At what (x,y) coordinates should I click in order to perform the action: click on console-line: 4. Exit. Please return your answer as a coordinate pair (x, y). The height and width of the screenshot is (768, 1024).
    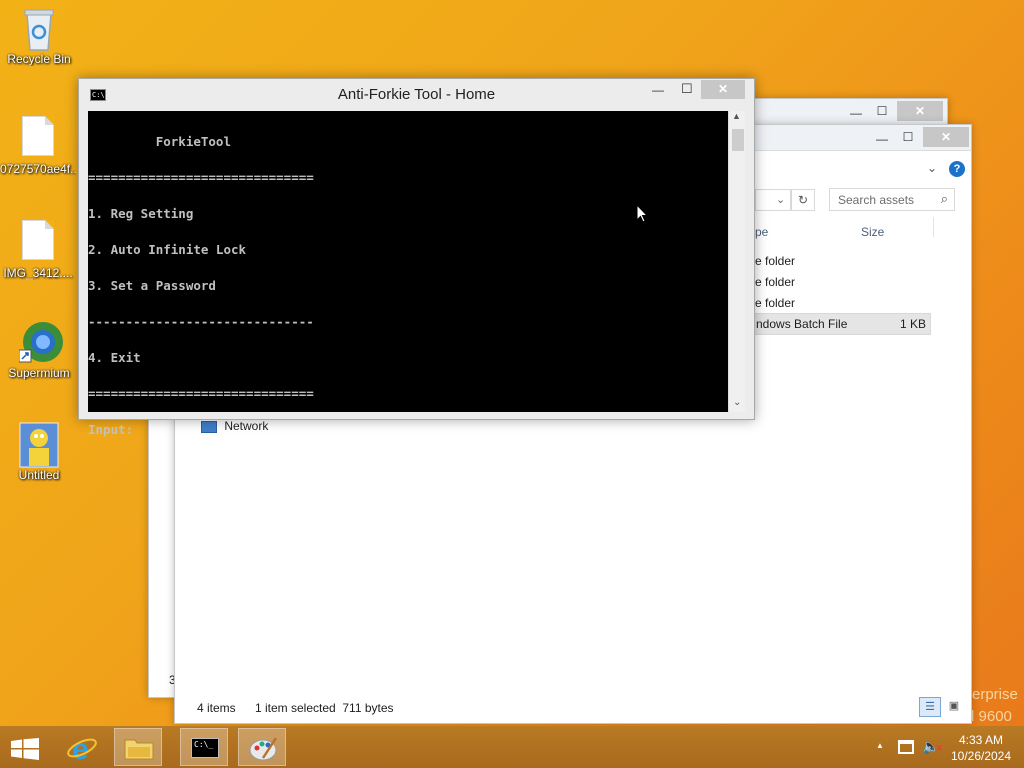
    Looking at the image, I should click on (114, 357).